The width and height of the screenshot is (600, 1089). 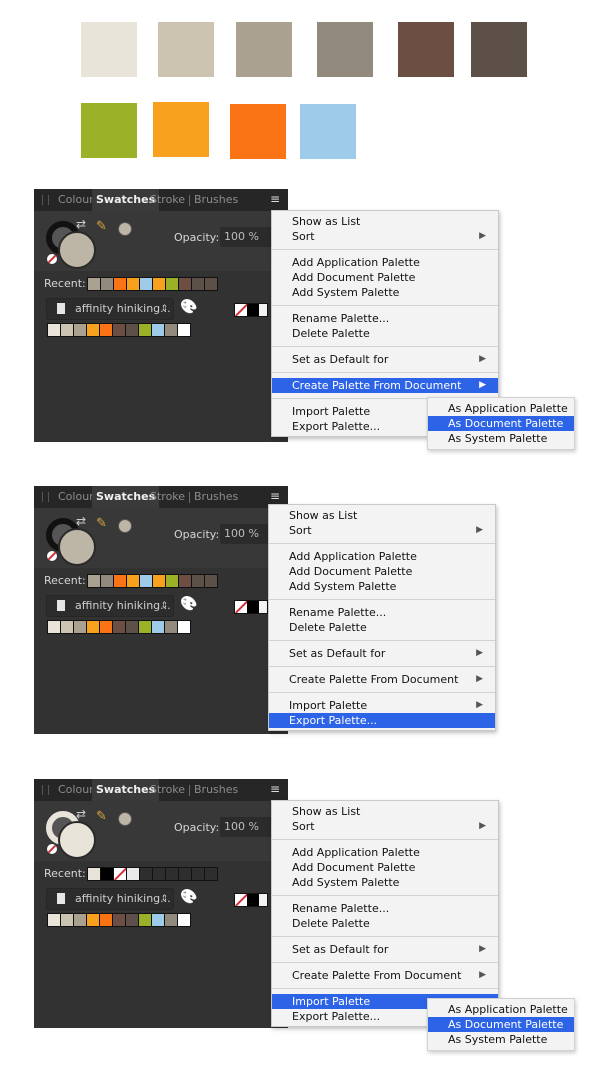 What do you see at coordinates (167, 200) in the screenshot?
I see `tab-stroke: Stroke` at bounding box center [167, 200].